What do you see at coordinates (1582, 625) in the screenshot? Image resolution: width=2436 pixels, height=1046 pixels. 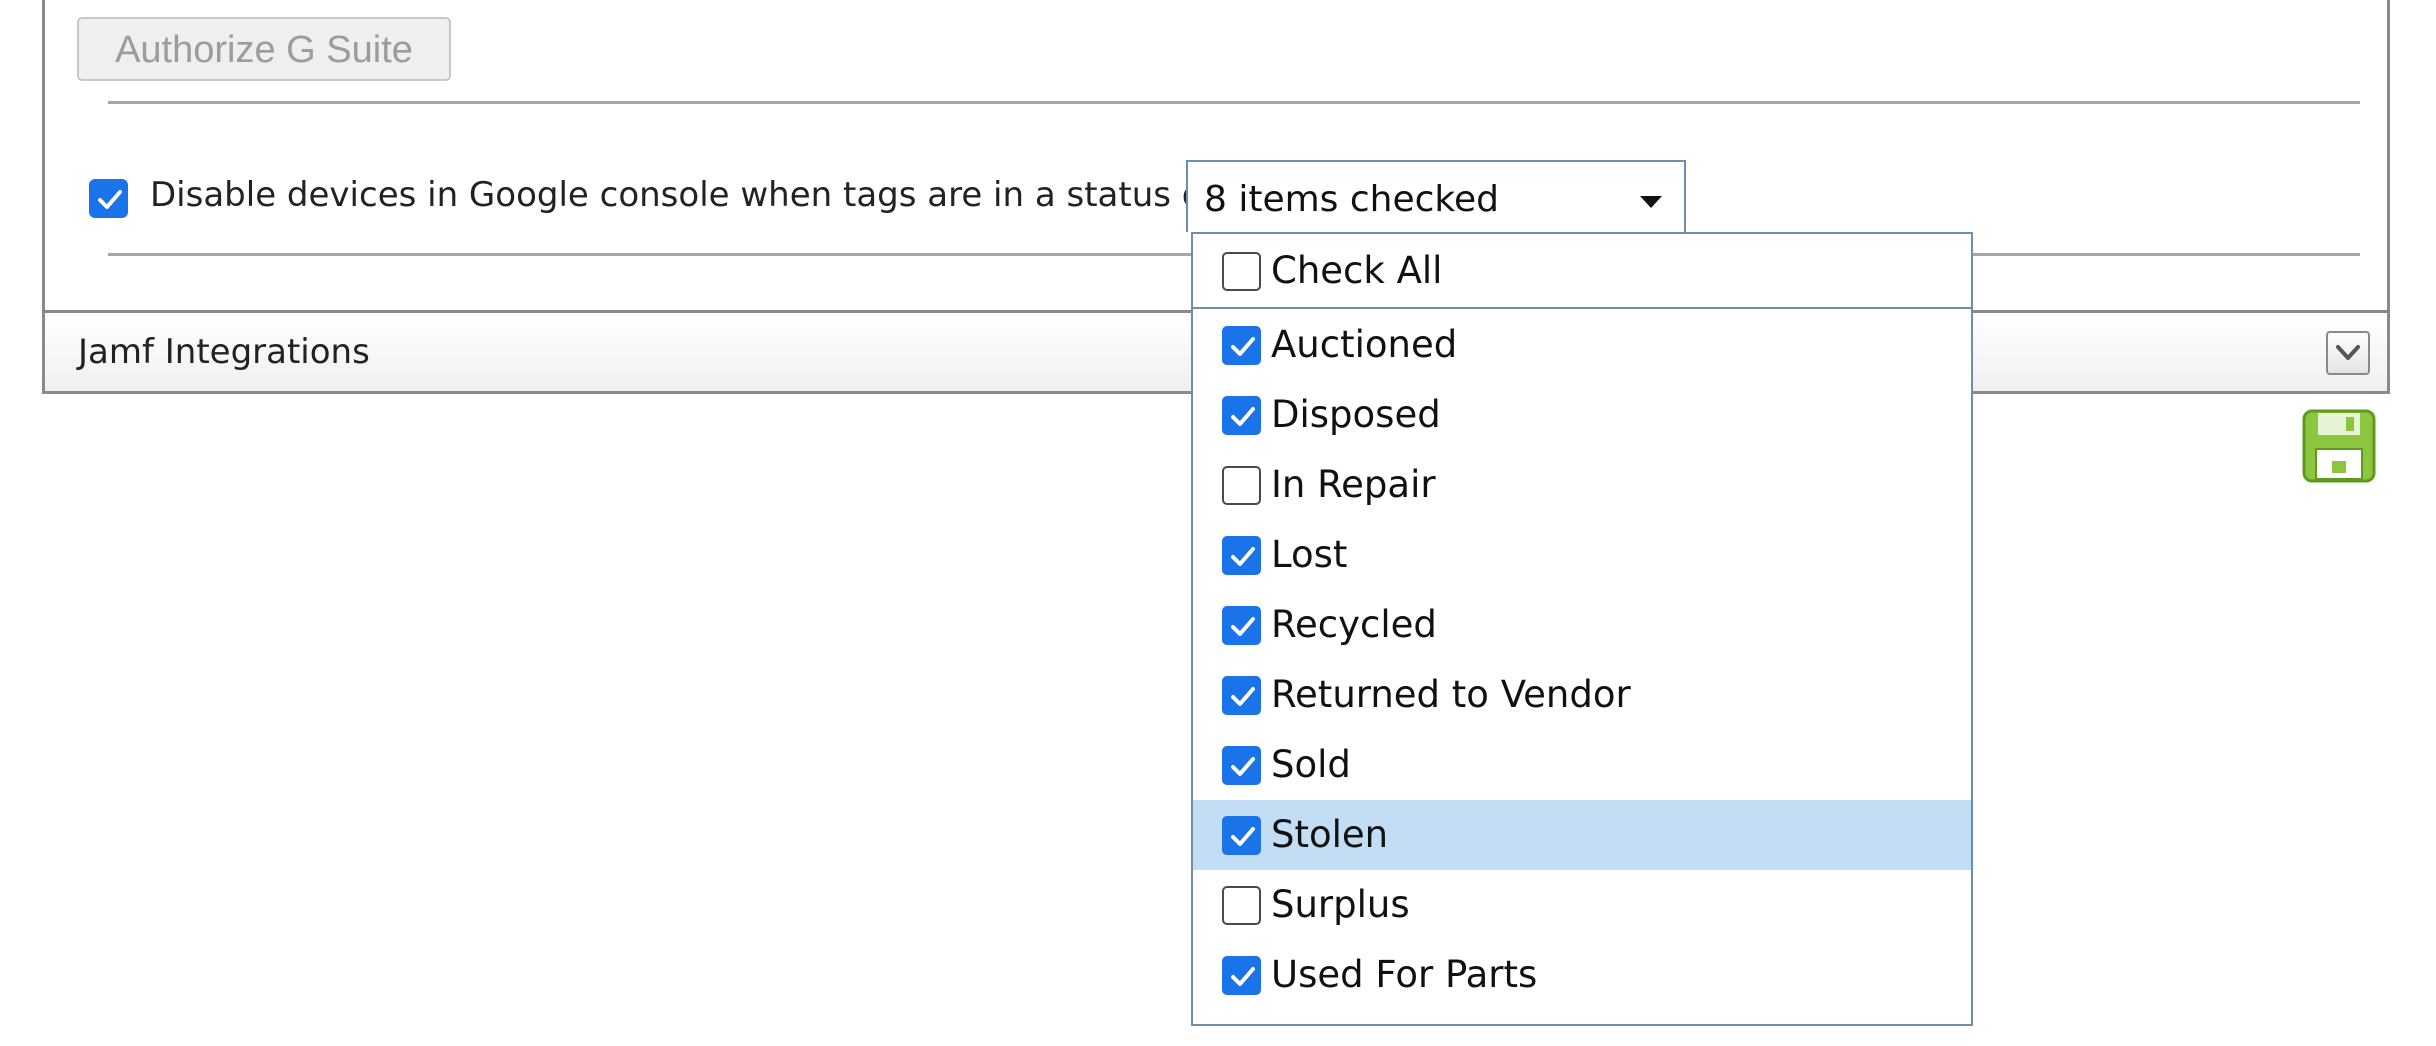 I see `dropdown-option-recycled: Recycled` at bounding box center [1582, 625].